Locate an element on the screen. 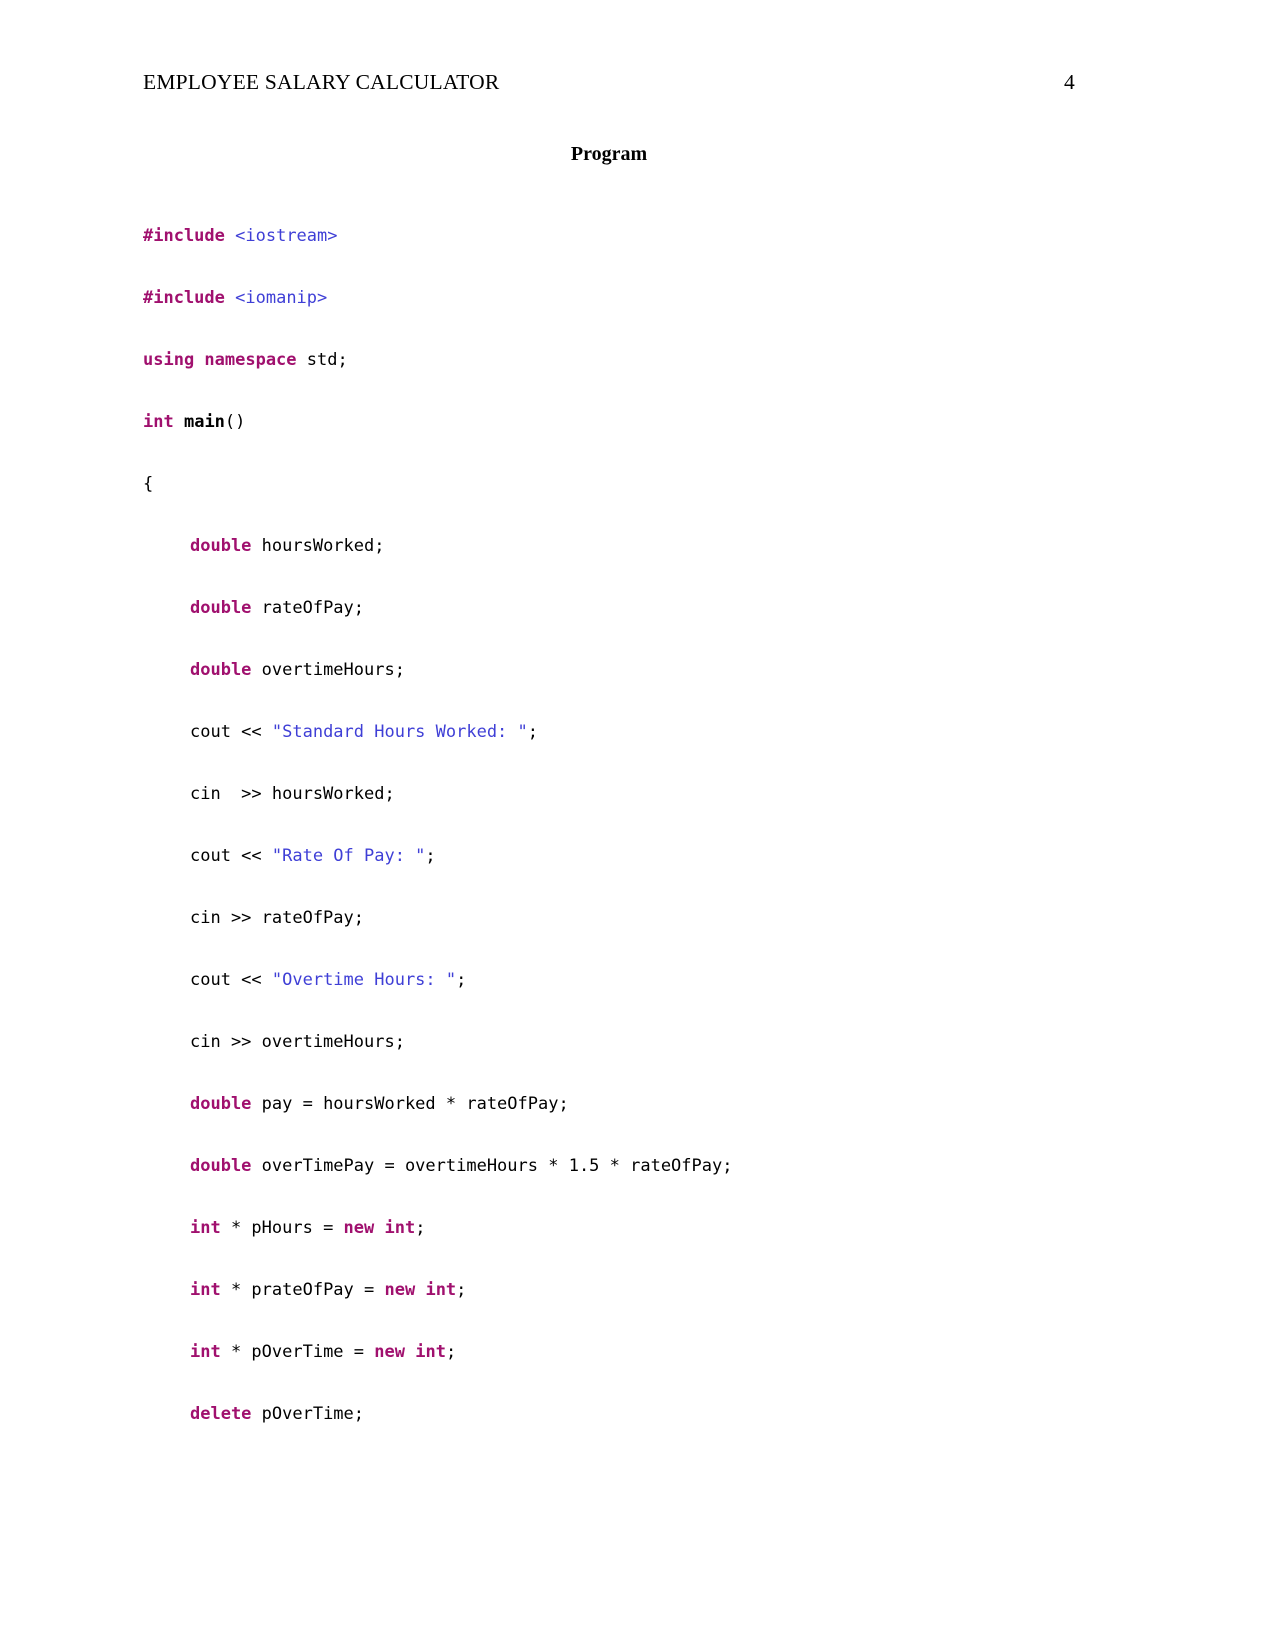  code-line: using namespace std; is located at coordinates (643, 360).